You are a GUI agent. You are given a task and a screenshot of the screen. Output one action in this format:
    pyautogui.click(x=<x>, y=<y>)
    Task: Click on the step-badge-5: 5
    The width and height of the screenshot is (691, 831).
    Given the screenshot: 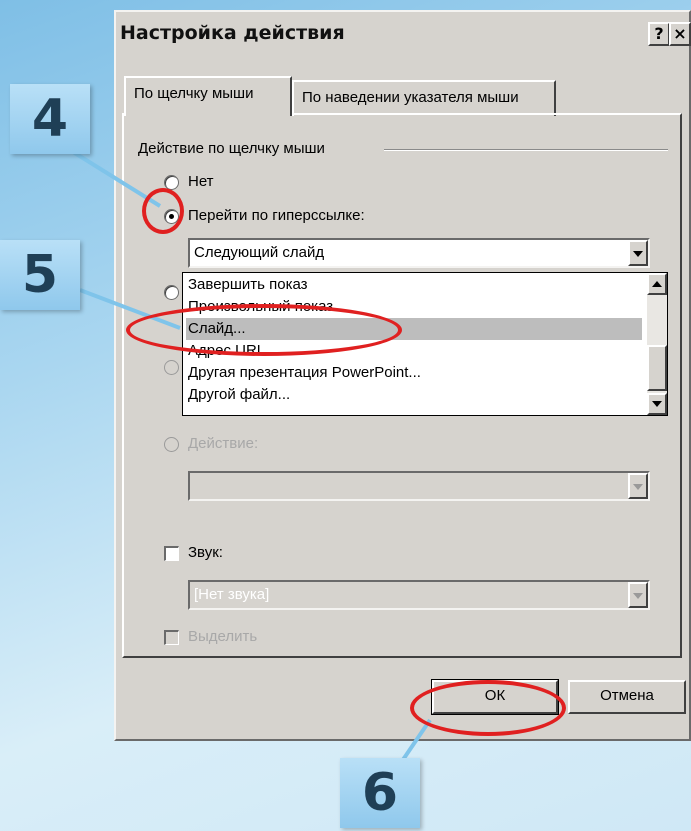 What is the action you would take?
    pyautogui.click(x=40, y=275)
    